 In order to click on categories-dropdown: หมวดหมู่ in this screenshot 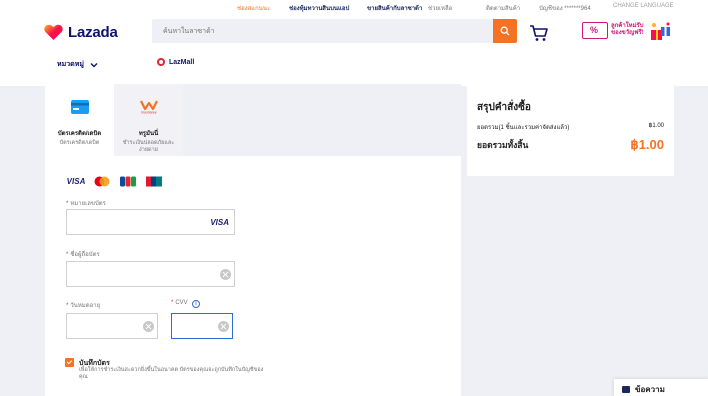, I will do `click(77, 64)`.